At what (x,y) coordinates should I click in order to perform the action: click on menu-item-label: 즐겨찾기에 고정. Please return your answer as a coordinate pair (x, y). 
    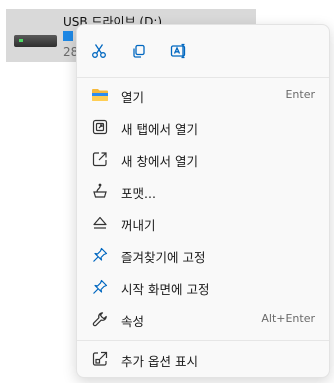
    Looking at the image, I should click on (163, 257).